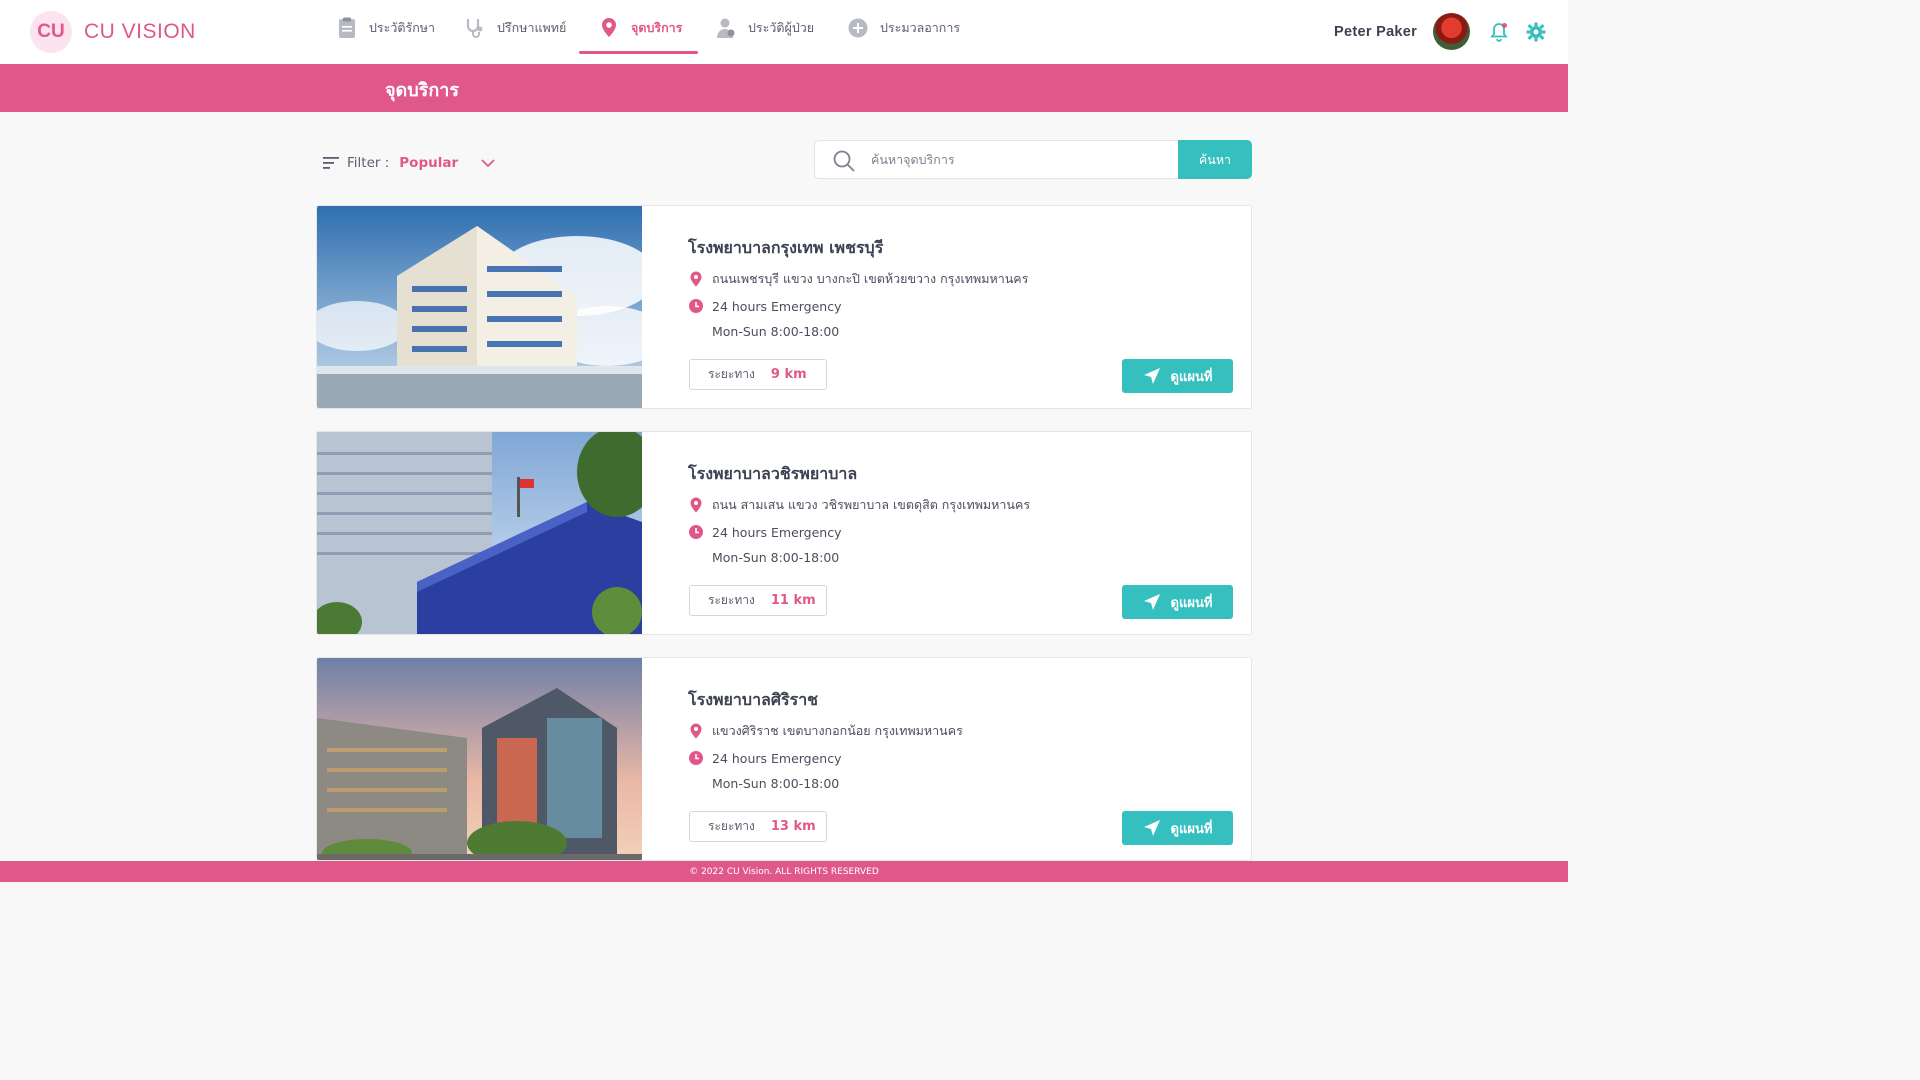 This screenshot has width=1920, height=1080. What do you see at coordinates (368, 163) in the screenshot?
I see `filter-label: Filter :` at bounding box center [368, 163].